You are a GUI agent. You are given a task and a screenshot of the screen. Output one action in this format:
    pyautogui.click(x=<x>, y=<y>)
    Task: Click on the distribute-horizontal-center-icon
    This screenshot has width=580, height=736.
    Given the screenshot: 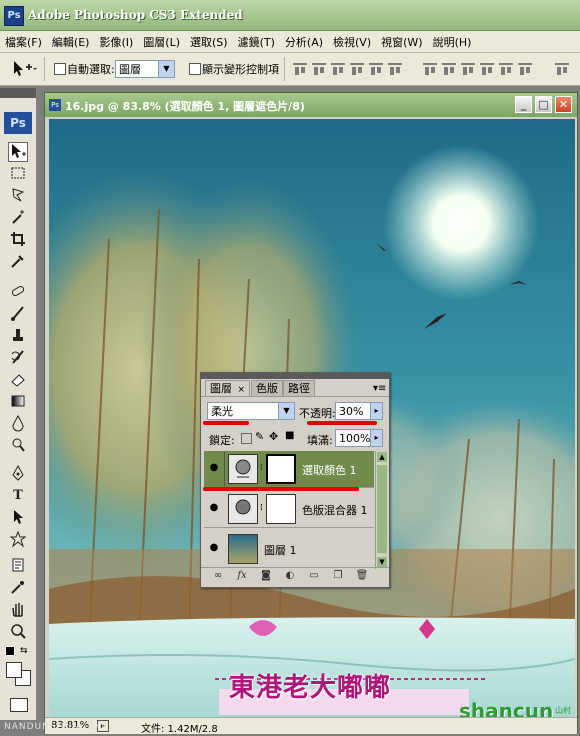 What is the action you would take?
    pyautogui.click(x=506, y=69)
    